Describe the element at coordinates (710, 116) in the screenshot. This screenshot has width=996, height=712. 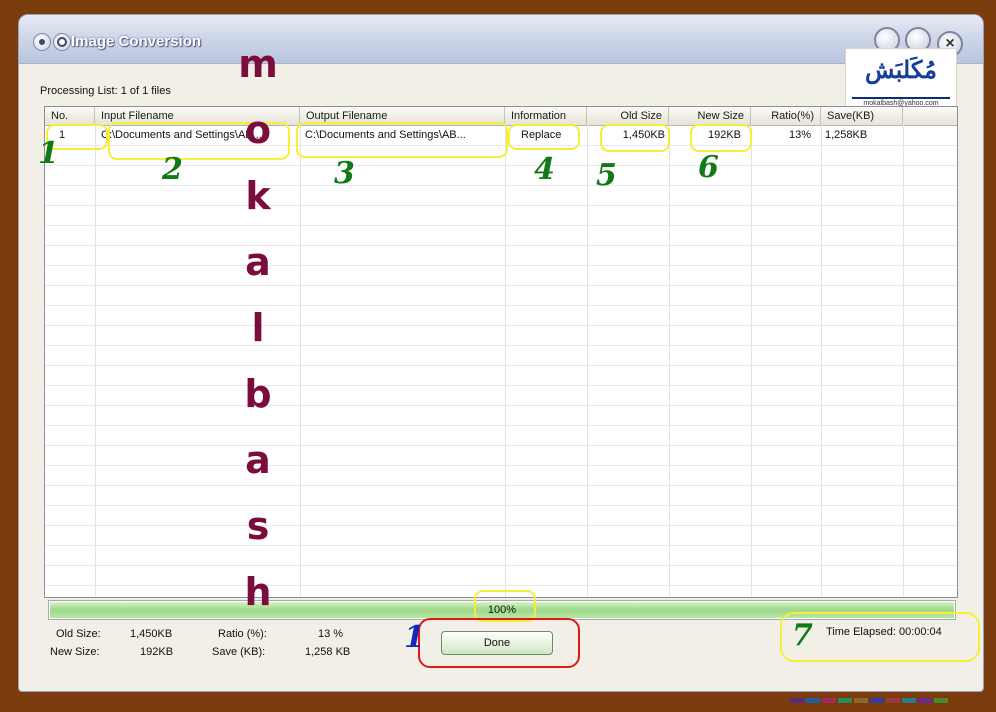
I see `column-header-new-size: New Size` at that location.